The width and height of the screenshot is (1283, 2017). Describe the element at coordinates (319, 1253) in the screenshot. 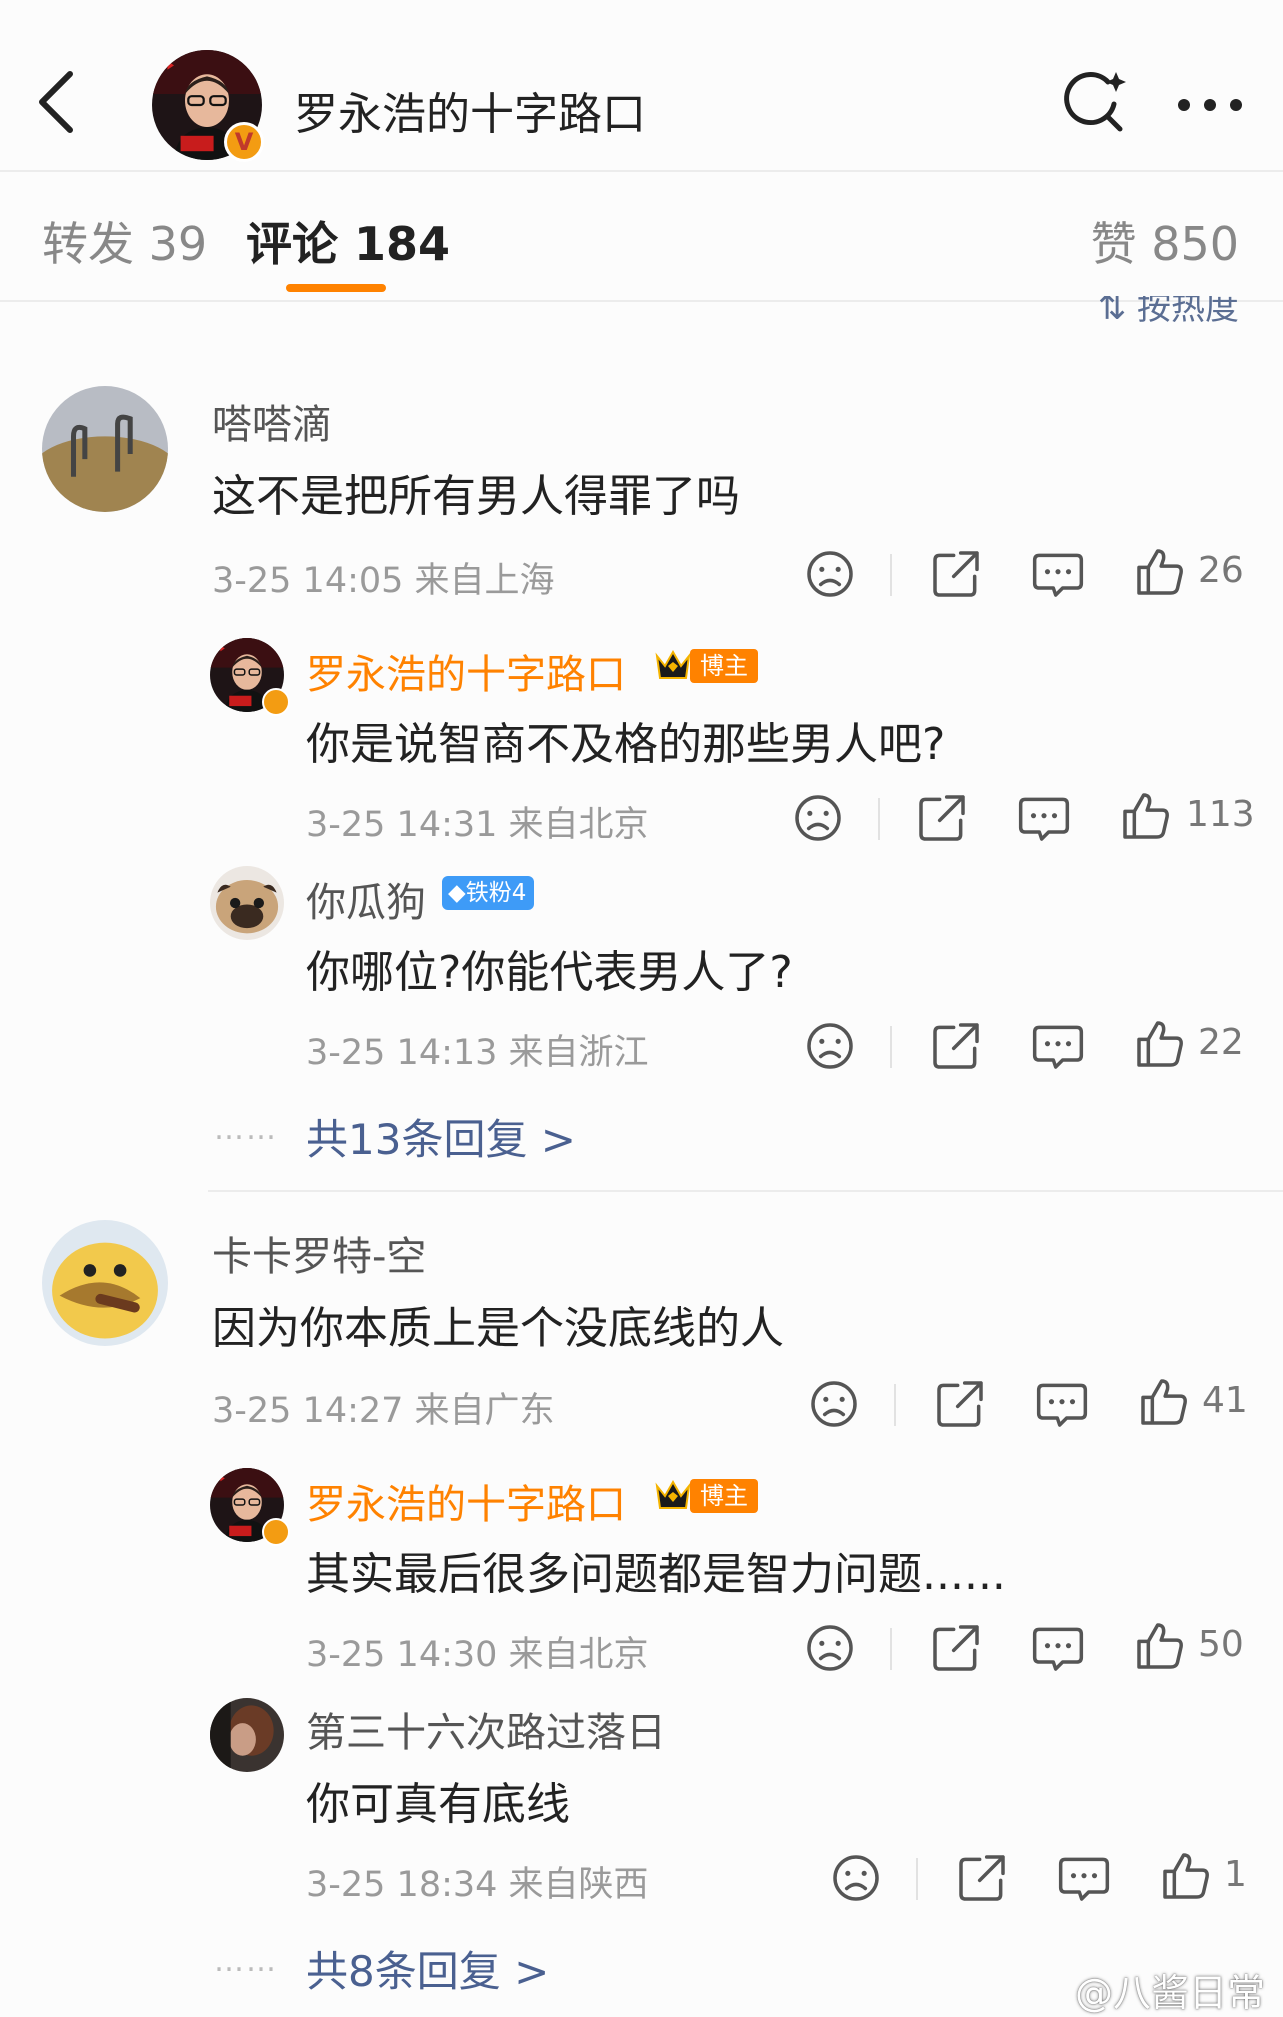

I see `comment-username: 卡卡罗特-空` at that location.